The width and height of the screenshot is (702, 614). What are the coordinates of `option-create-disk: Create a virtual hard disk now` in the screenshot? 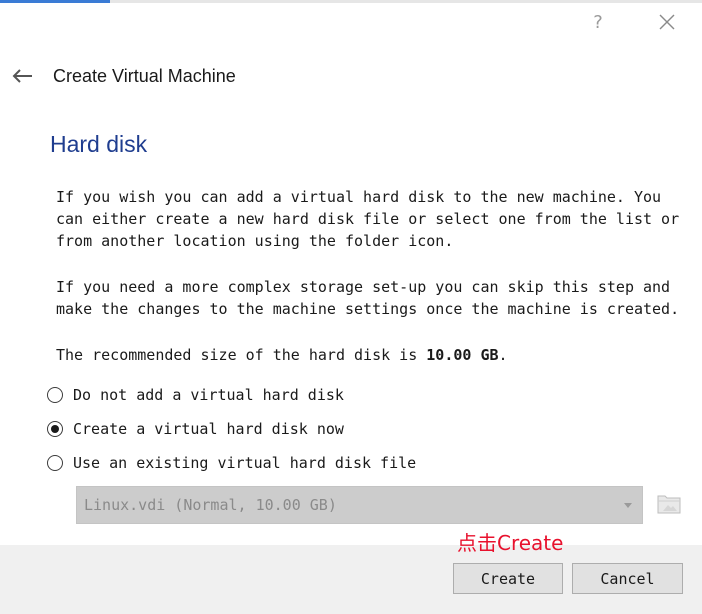 It's located at (195, 429).